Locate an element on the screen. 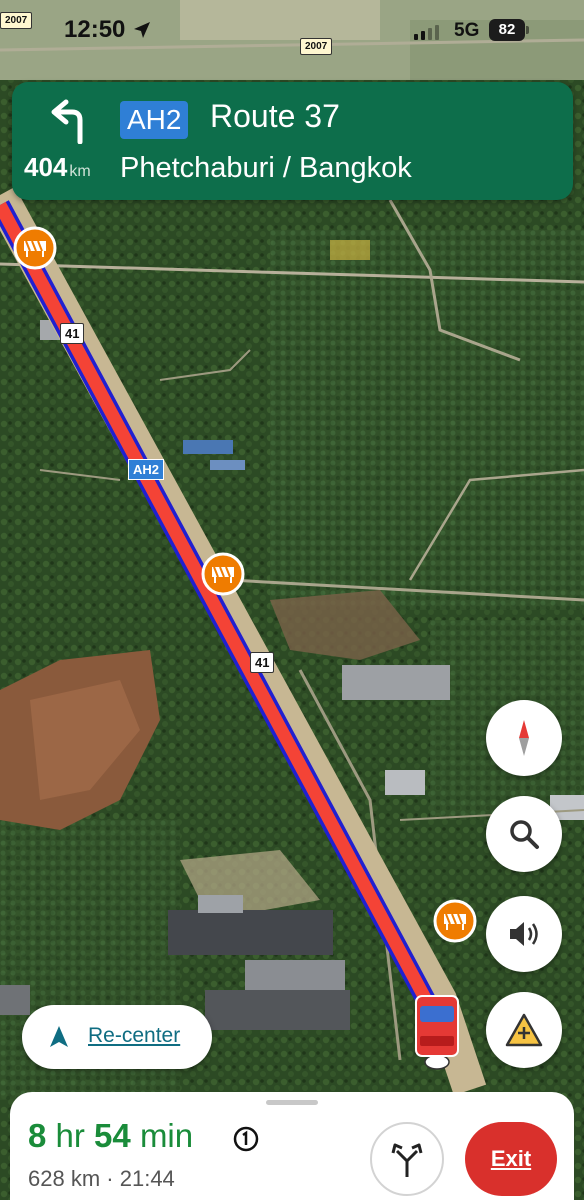  vehicle-position-icon is located at coordinates (437, 1032).